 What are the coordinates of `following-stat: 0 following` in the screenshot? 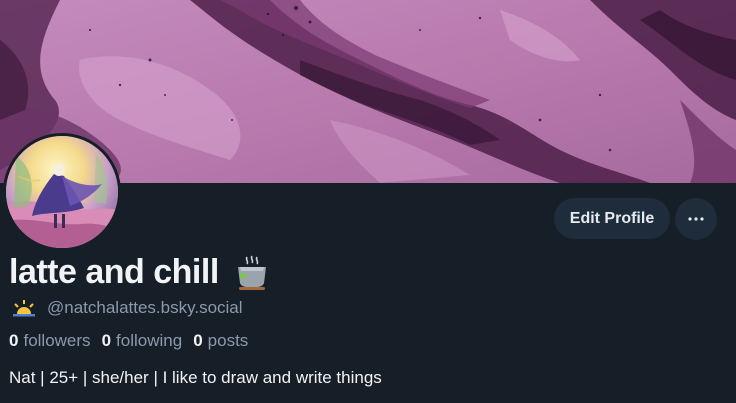 It's located at (142, 341).